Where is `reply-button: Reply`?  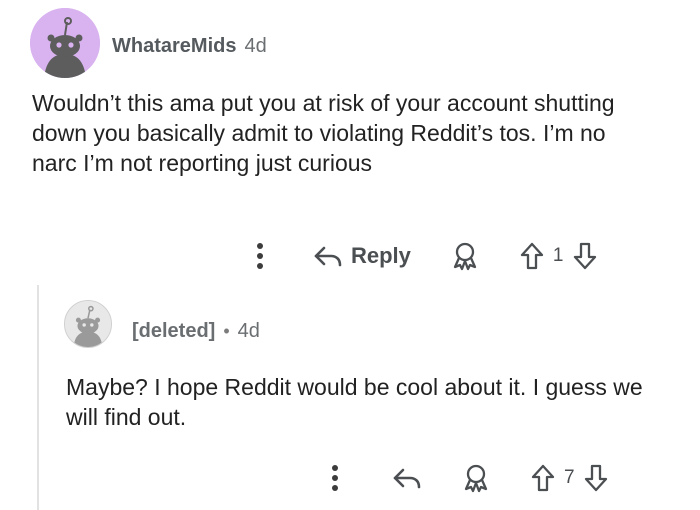
reply-button: Reply is located at coordinates (362, 256).